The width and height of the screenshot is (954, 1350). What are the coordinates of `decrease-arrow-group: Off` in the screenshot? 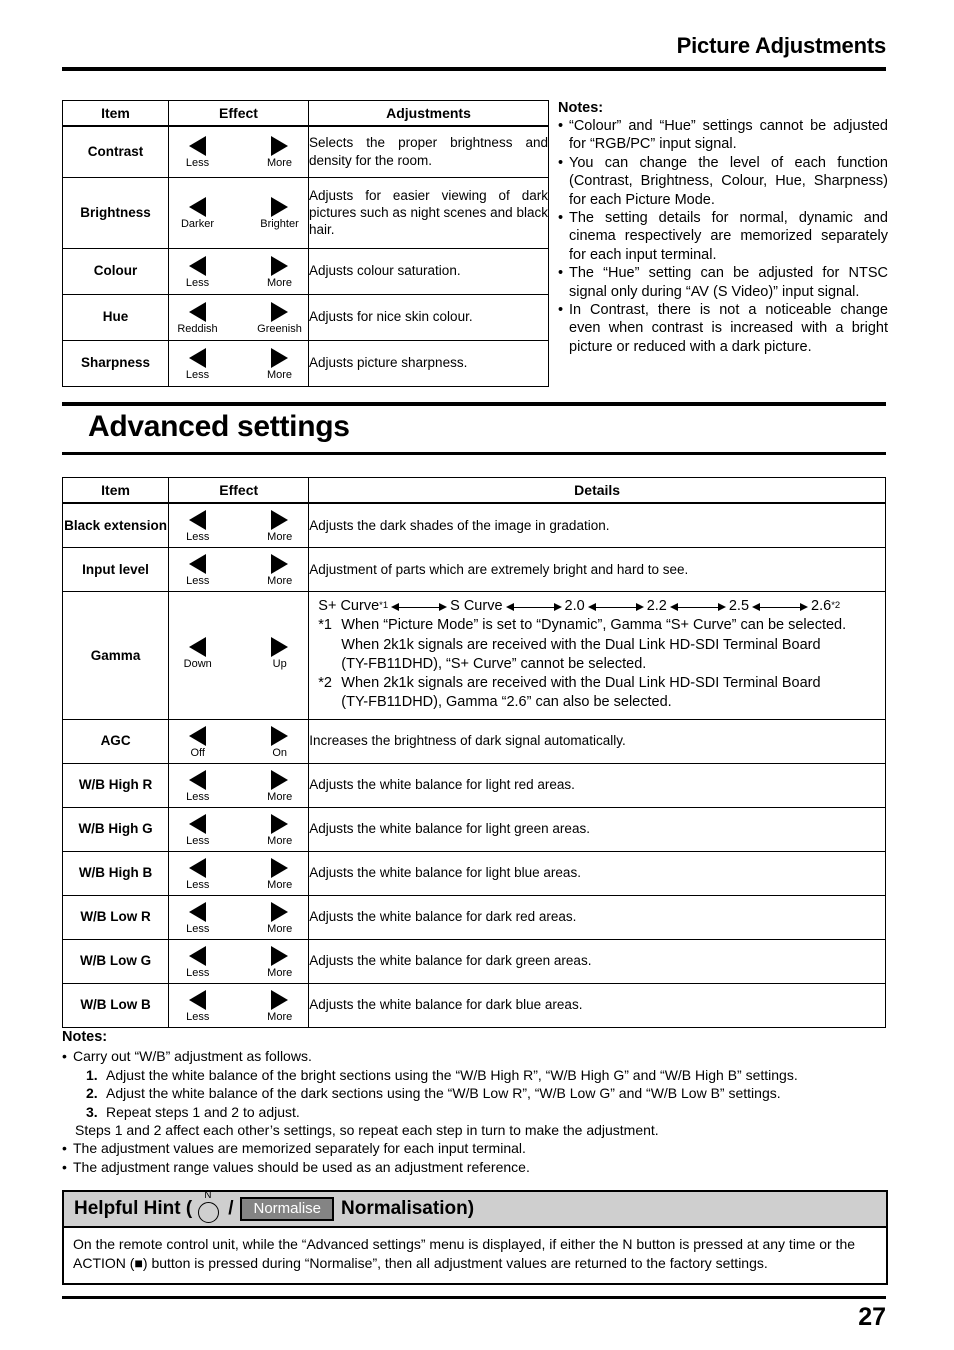 It's located at (198, 742).